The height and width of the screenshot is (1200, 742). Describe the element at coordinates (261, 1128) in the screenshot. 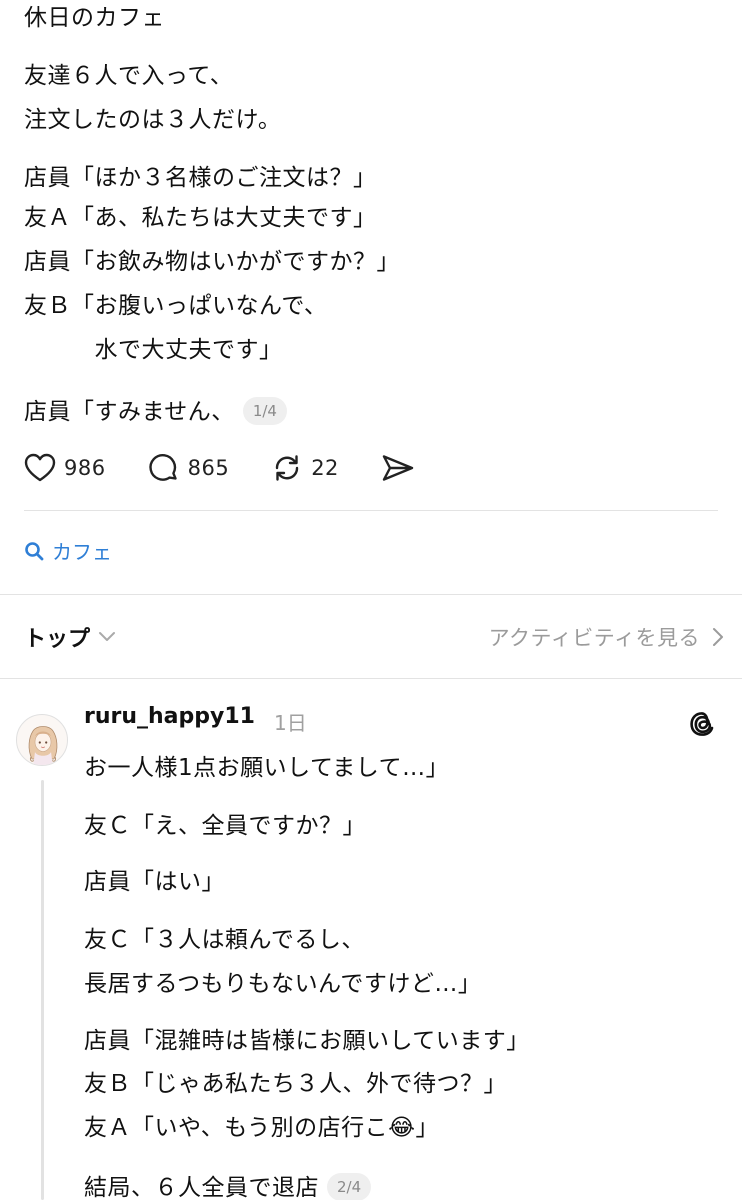

I see `reply-line: 友Ａ「いや、もう別の店行こ😂」` at that location.